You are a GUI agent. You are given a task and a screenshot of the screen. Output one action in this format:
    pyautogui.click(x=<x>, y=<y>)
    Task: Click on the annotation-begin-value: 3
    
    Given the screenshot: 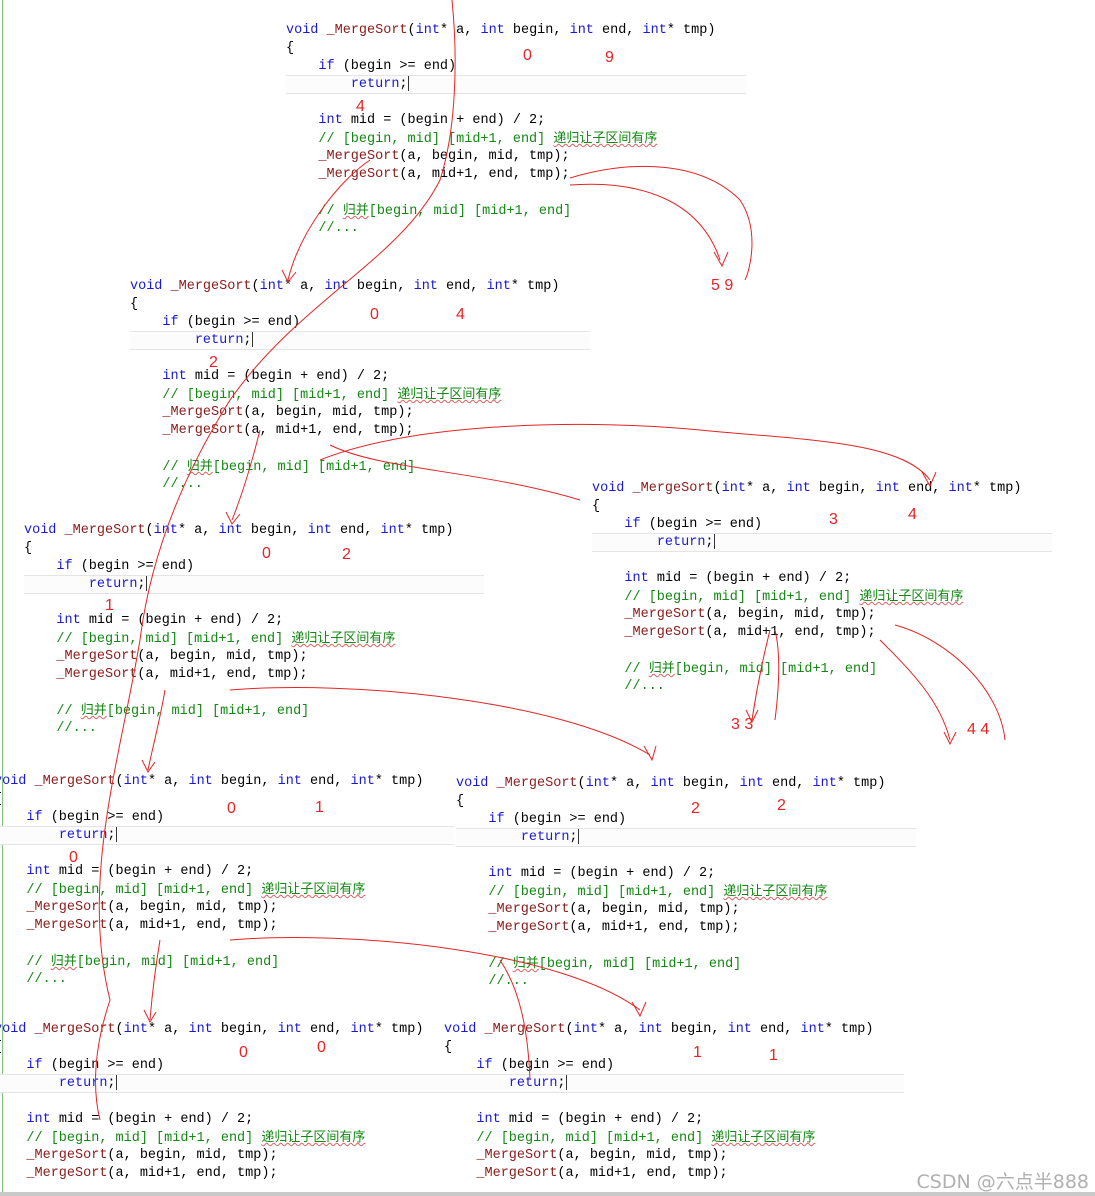 What is the action you would take?
    pyautogui.click(x=833, y=519)
    